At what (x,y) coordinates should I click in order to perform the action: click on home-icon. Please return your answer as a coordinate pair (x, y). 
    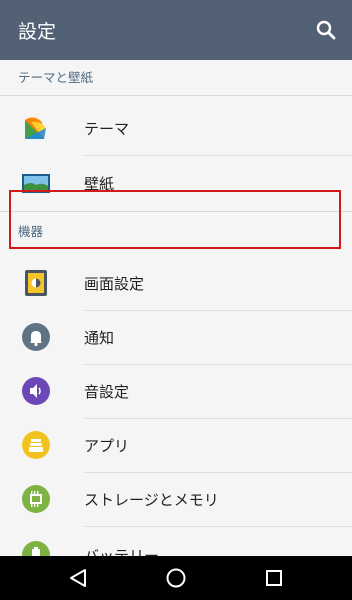
    Looking at the image, I should click on (176, 578).